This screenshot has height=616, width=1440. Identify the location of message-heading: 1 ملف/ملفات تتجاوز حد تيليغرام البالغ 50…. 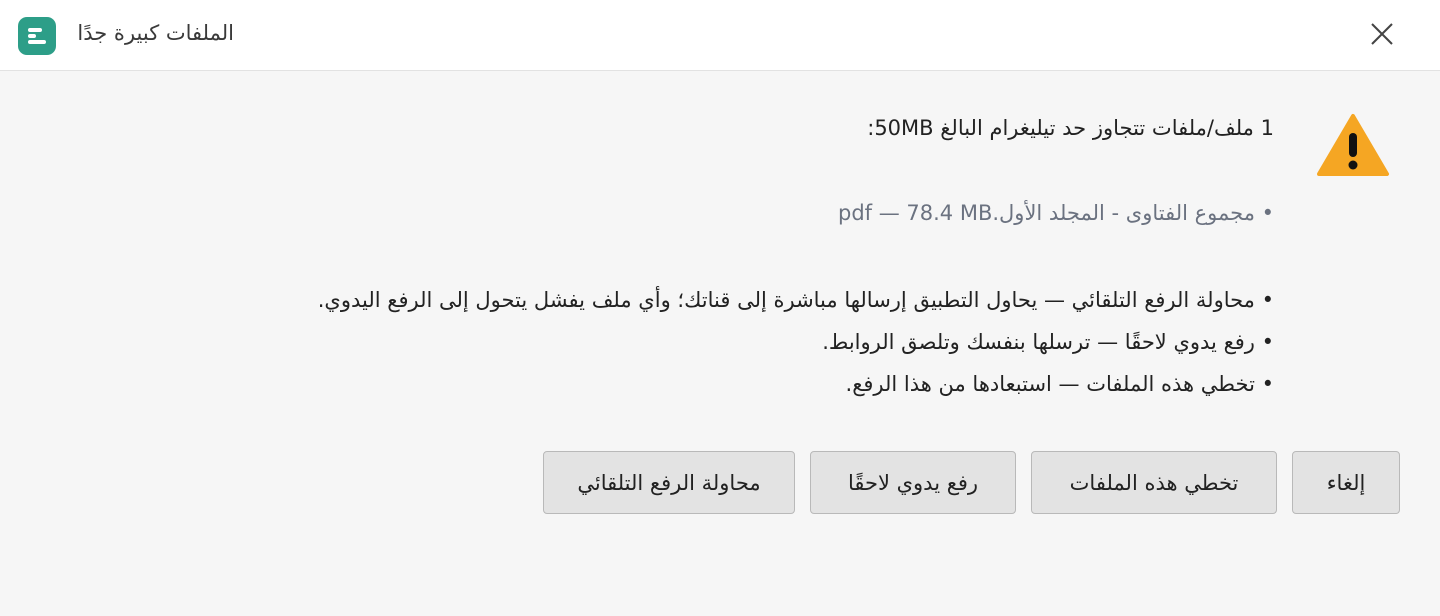
(1070, 128).